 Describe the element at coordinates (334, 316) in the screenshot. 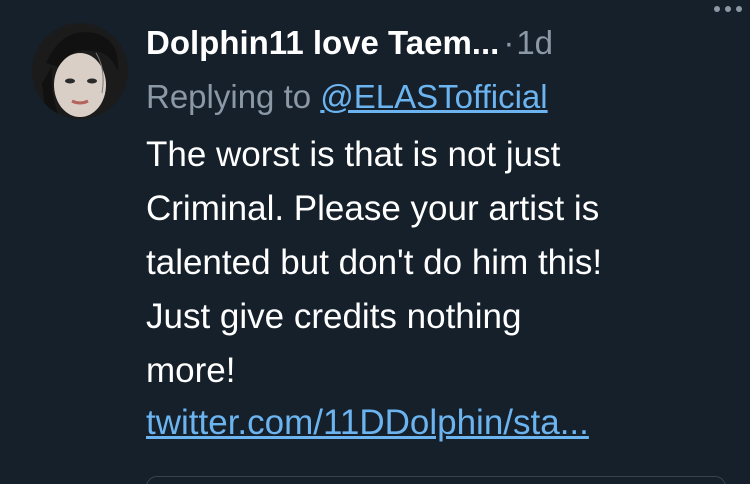

I see `tweet-text-line: Just give credits nothing` at that location.